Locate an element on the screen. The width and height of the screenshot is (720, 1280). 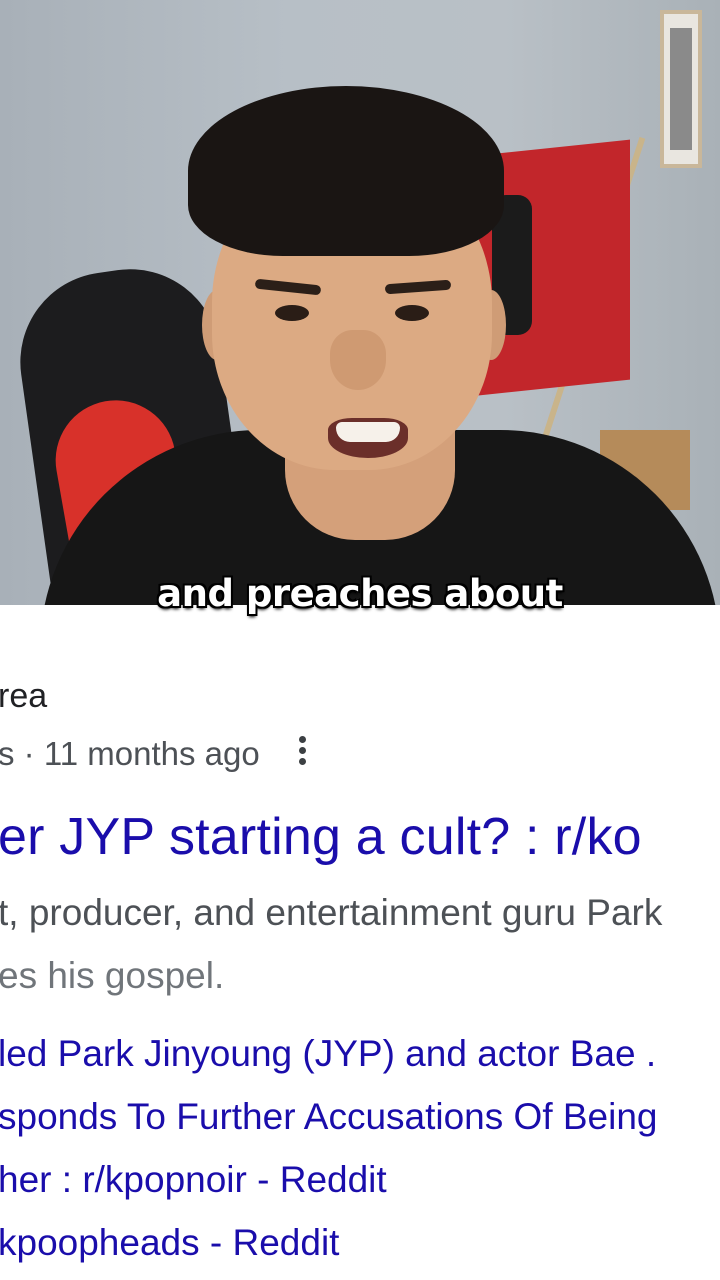
result-meta: s · 11 months ago is located at coordinates (153, 755).